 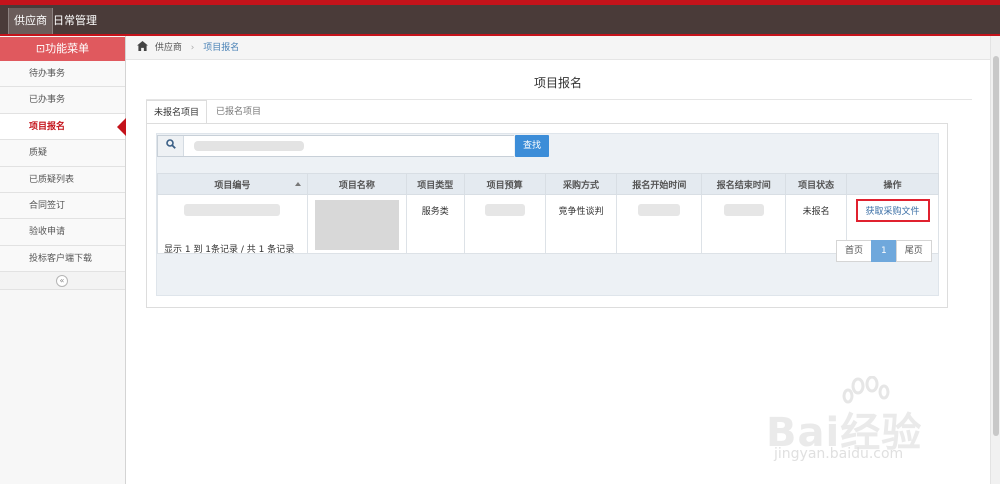 What do you see at coordinates (839, 454) in the screenshot?
I see `watermark-url: jingyan.baidu.com` at bounding box center [839, 454].